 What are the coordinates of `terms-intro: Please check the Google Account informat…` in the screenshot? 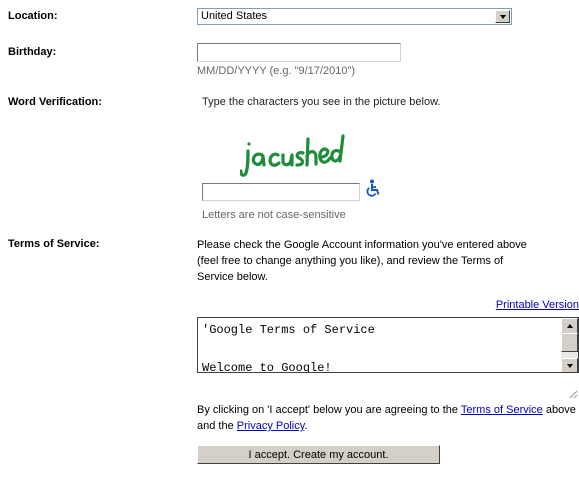 It's located at (362, 261).